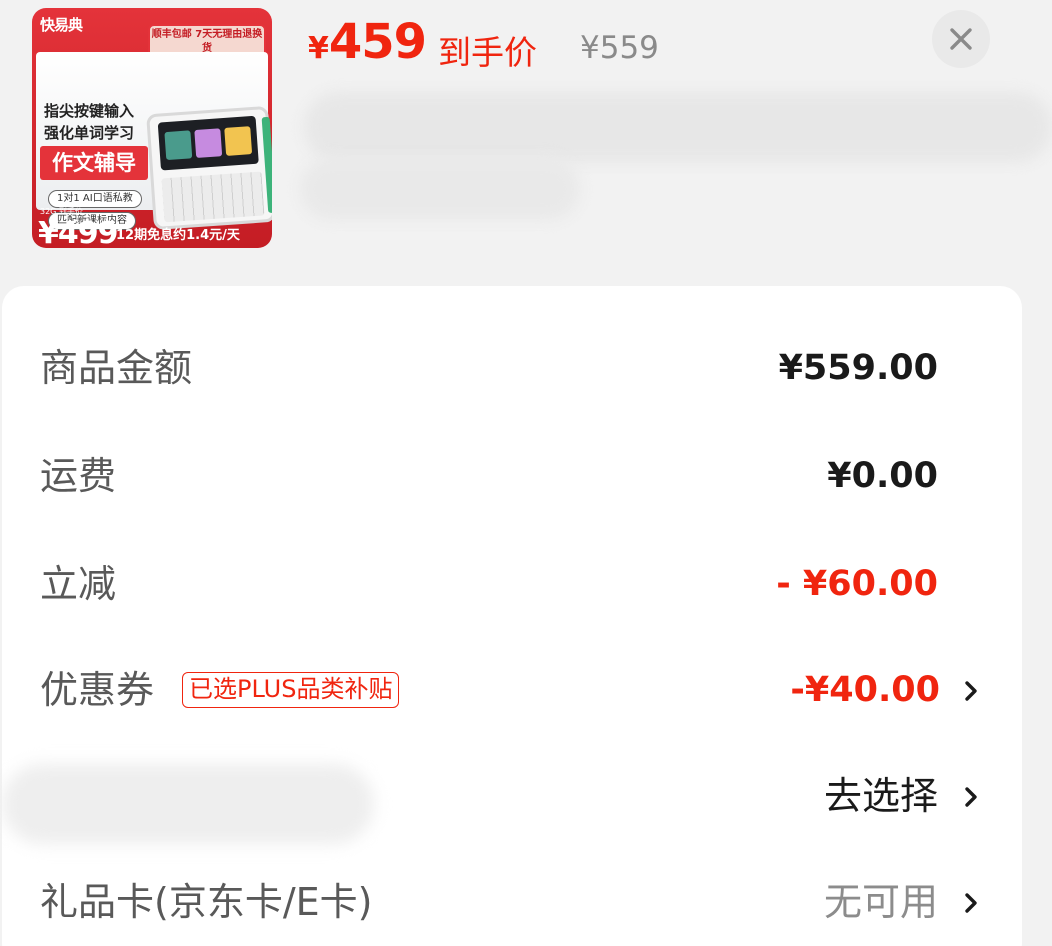 The image size is (1052, 946). What do you see at coordinates (116, 368) in the screenshot?
I see `row-label: 商品金额` at bounding box center [116, 368].